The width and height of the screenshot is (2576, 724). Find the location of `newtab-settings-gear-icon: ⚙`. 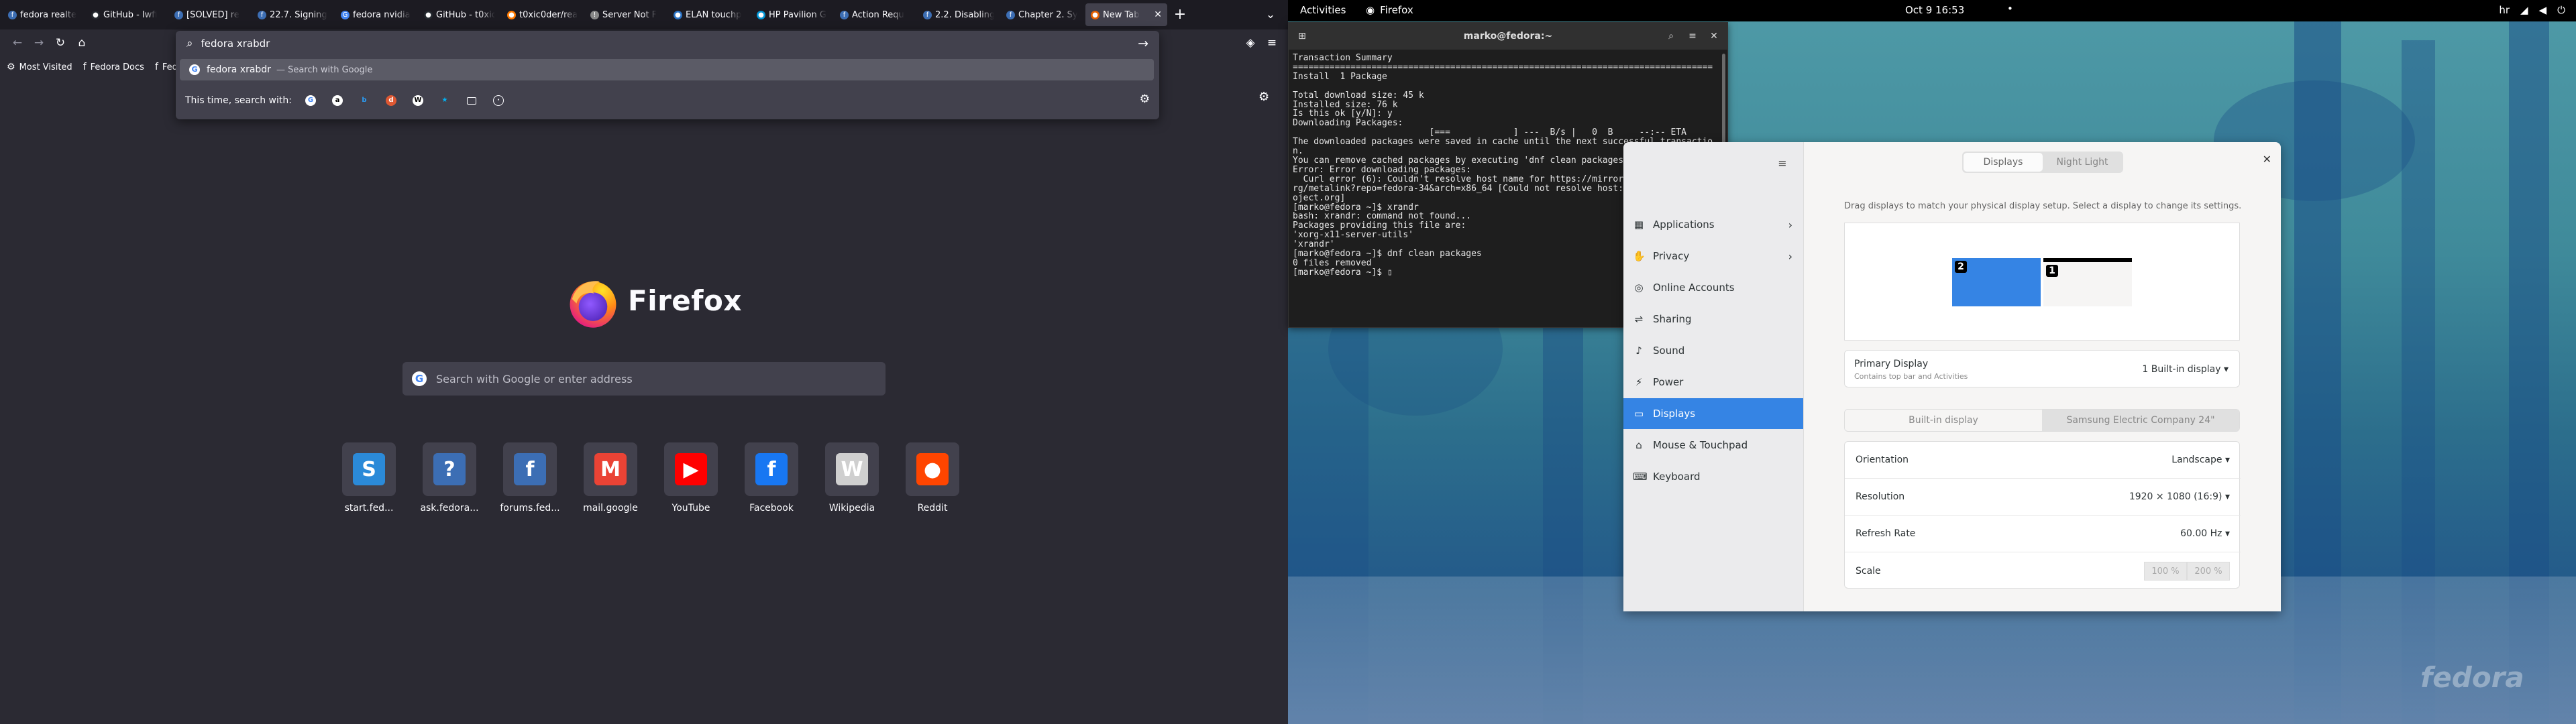

newtab-settings-gear-icon: ⚙ is located at coordinates (1263, 97).